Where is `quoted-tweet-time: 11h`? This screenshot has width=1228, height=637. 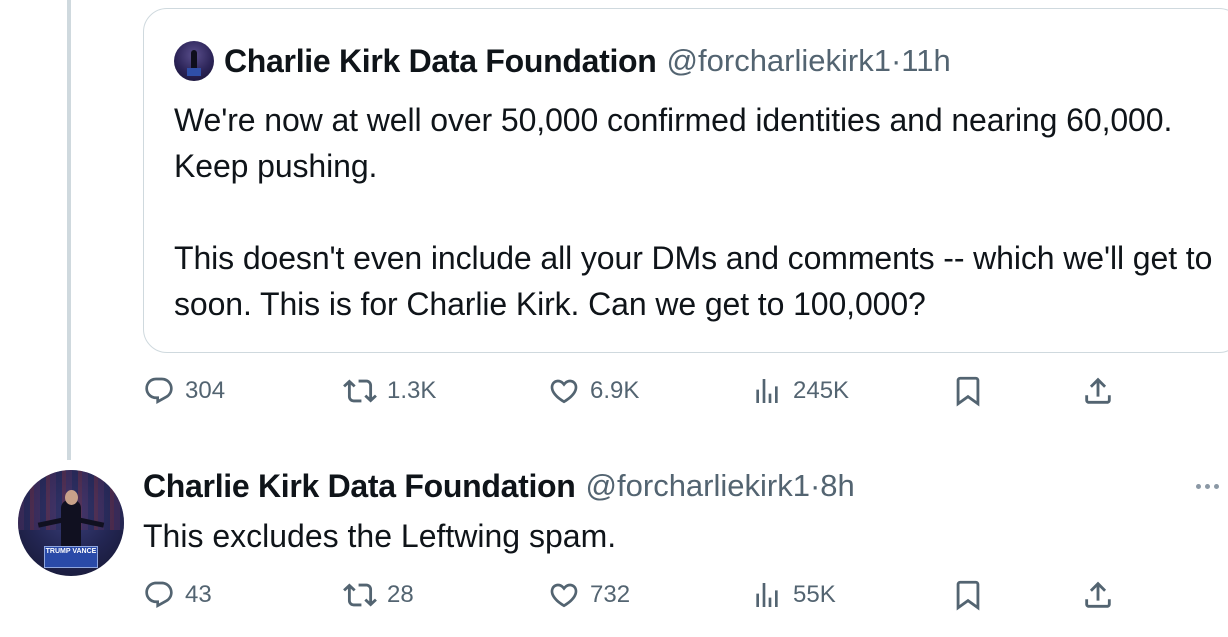
quoted-tweet-time: 11h is located at coordinates (925, 60).